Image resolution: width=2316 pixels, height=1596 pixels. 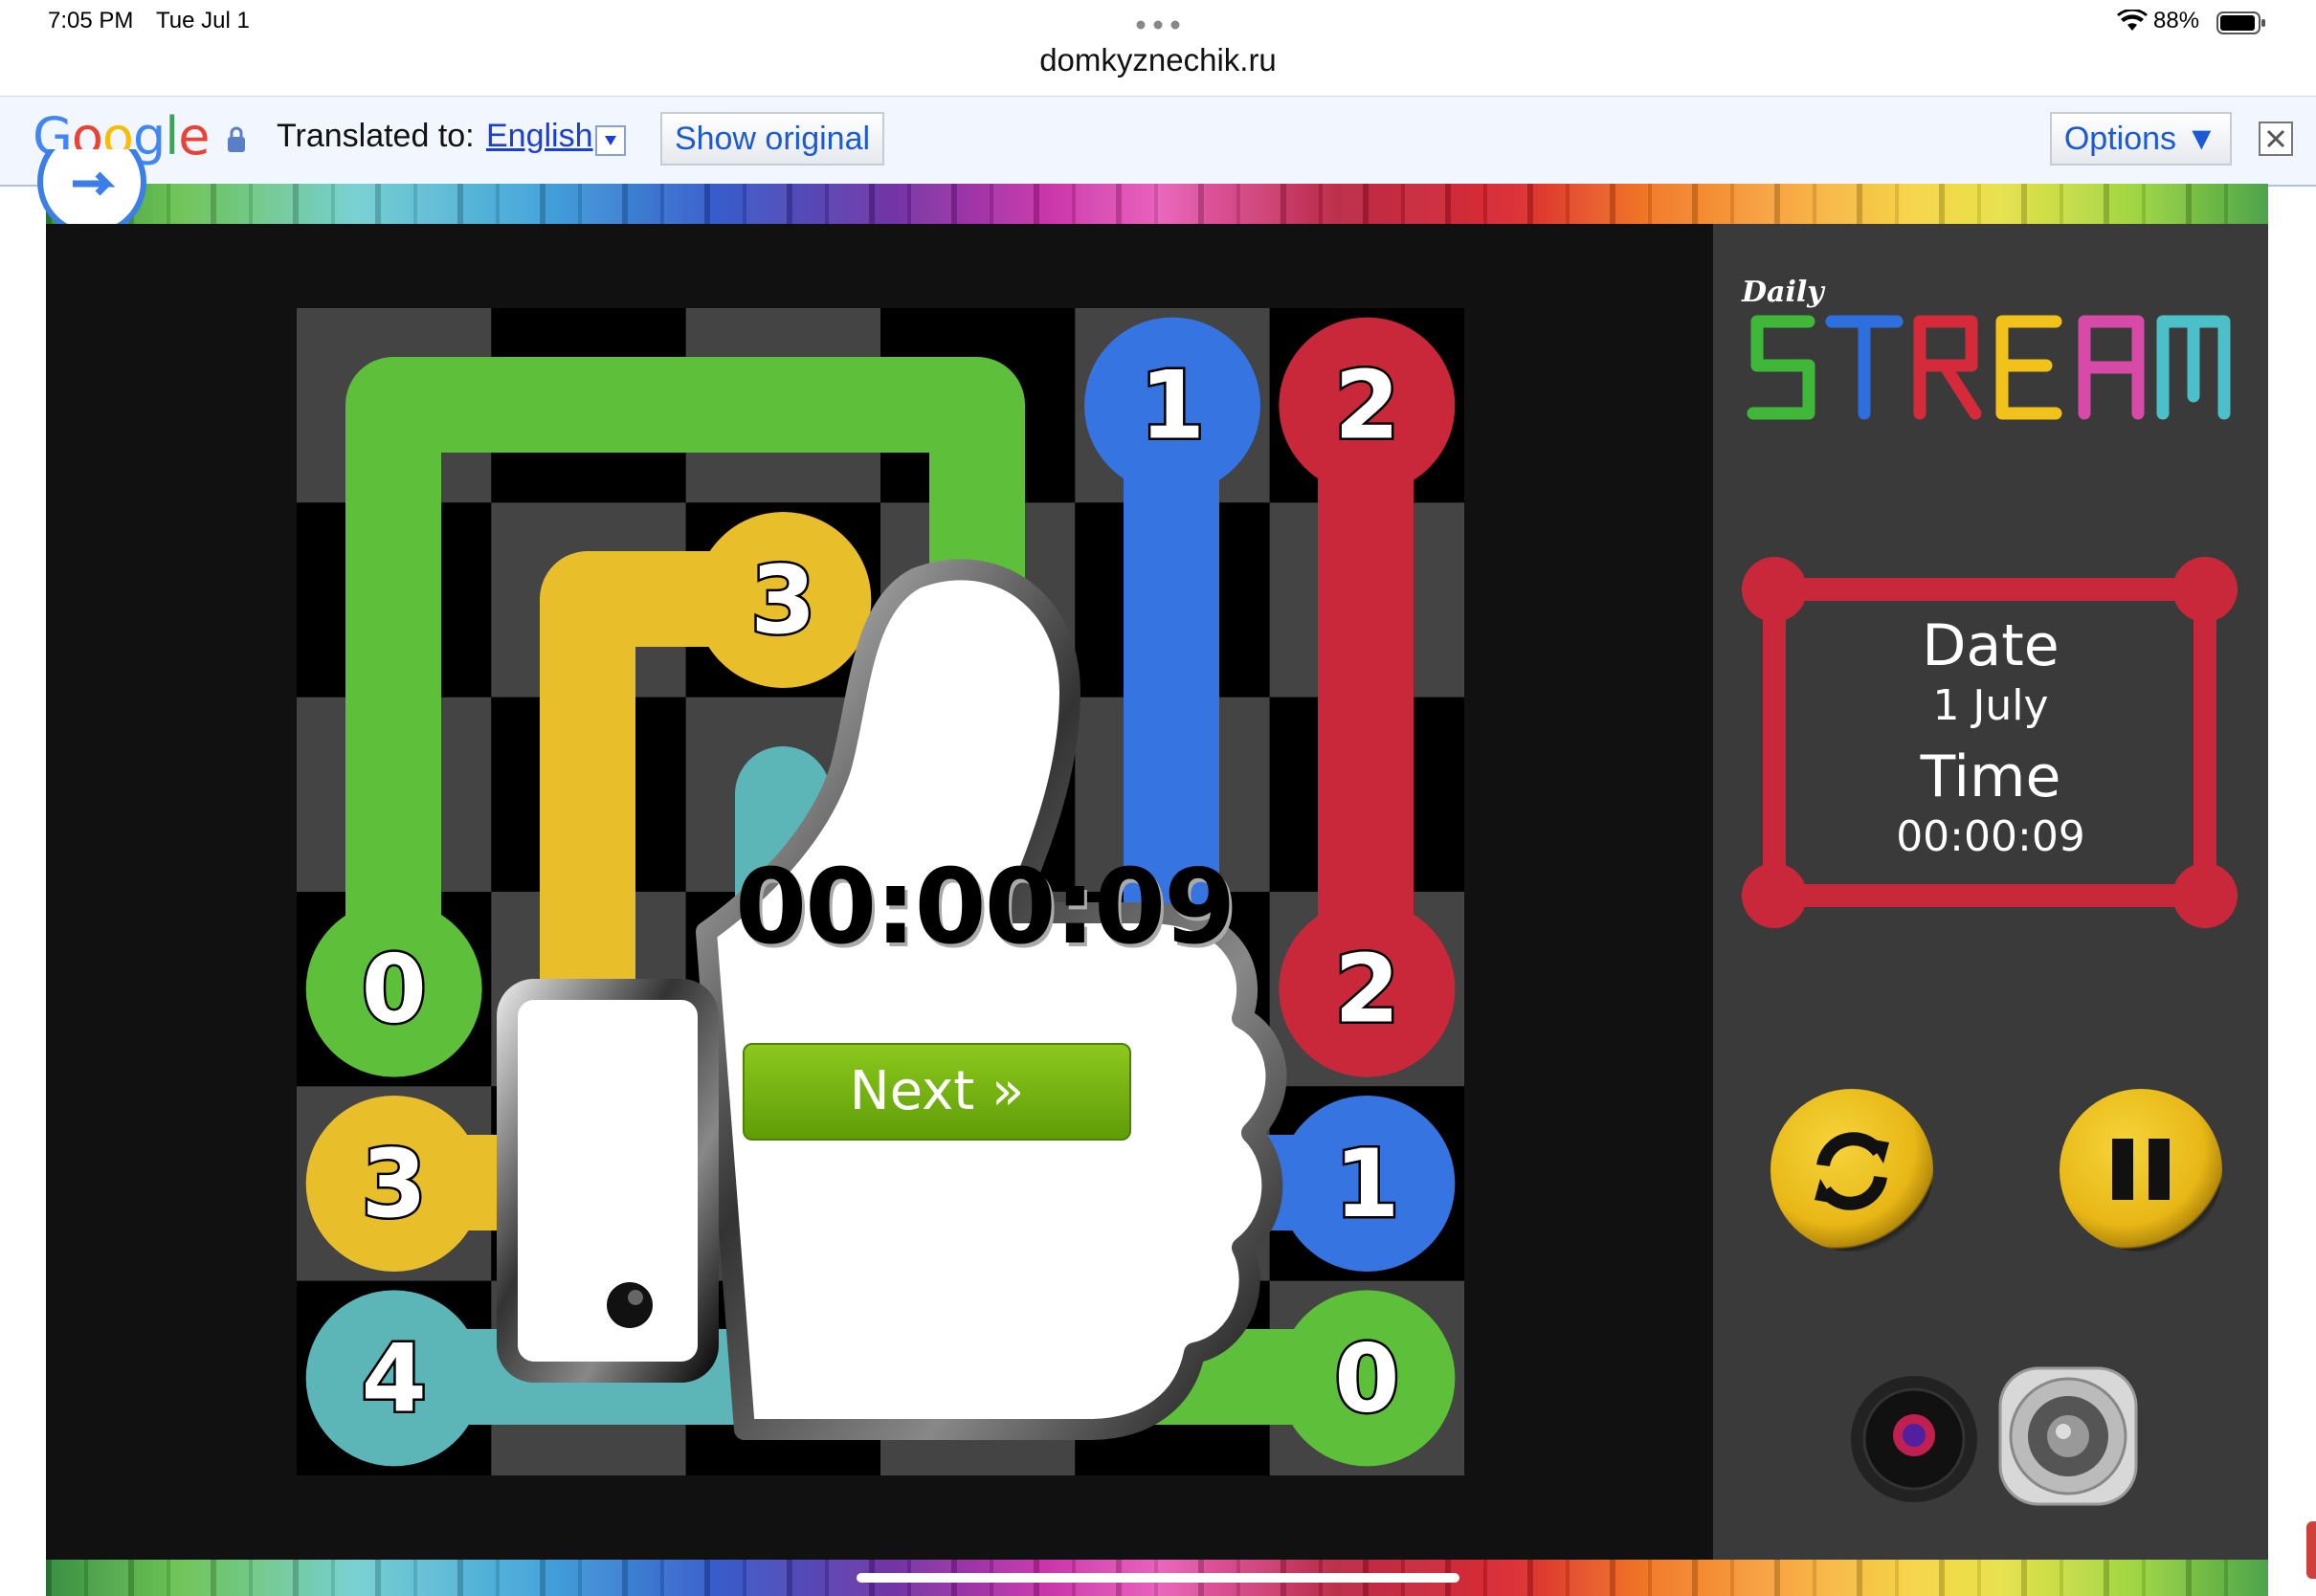 What do you see at coordinates (2177, 21) in the screenshot?
I see `battery-percent: 88%` at bounding box center [2177, 21].